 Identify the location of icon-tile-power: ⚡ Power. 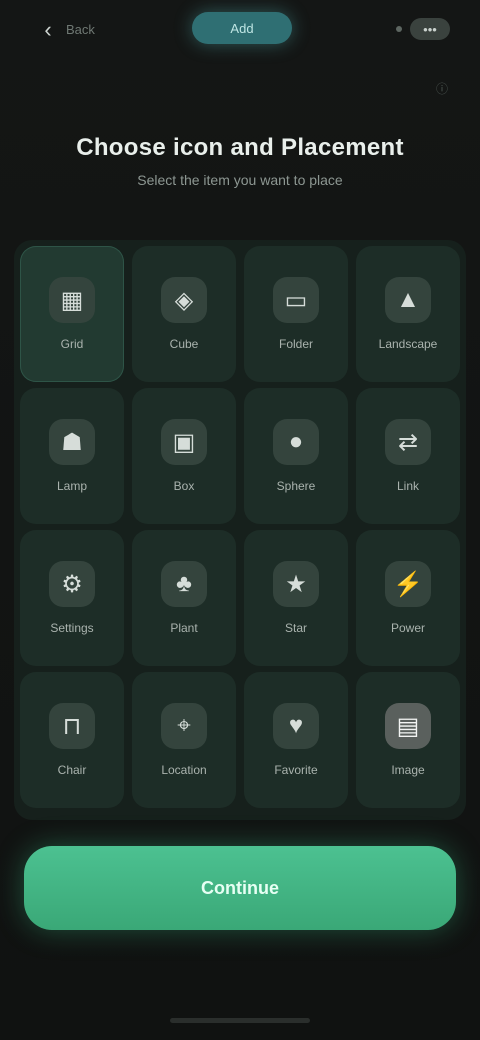
(408, 598).